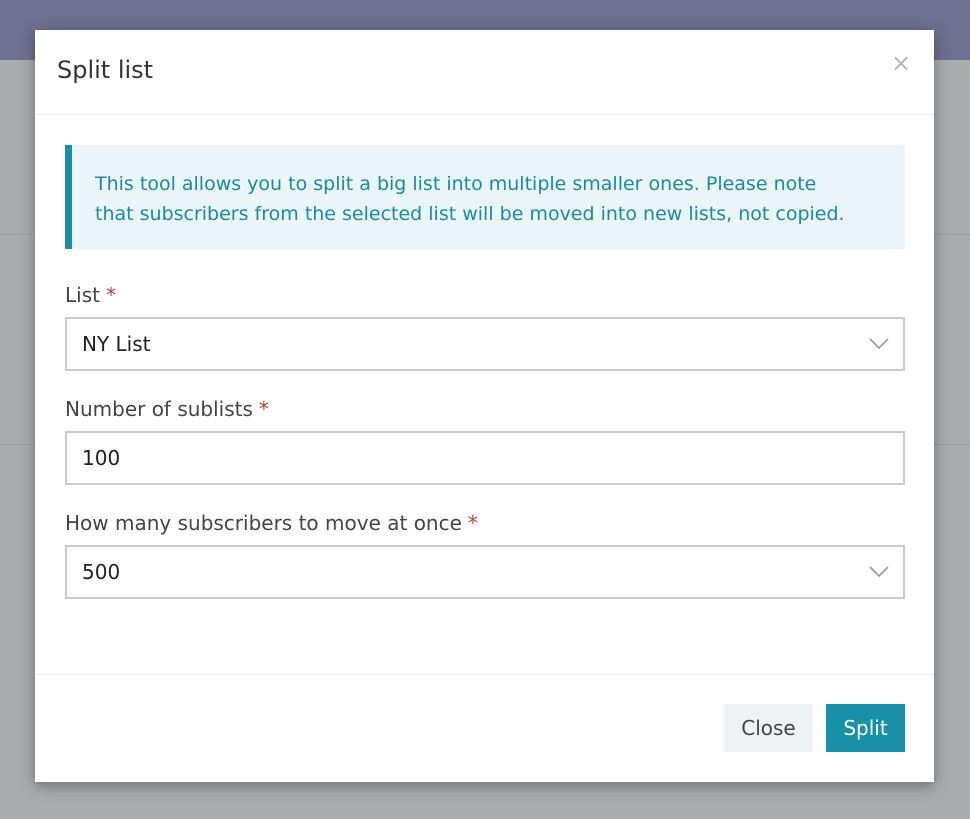 This screenshot has height=819, width=970. Describe the element at coordinates (485, 344) in the screenshot. I see `list-select: NY List` at that location.